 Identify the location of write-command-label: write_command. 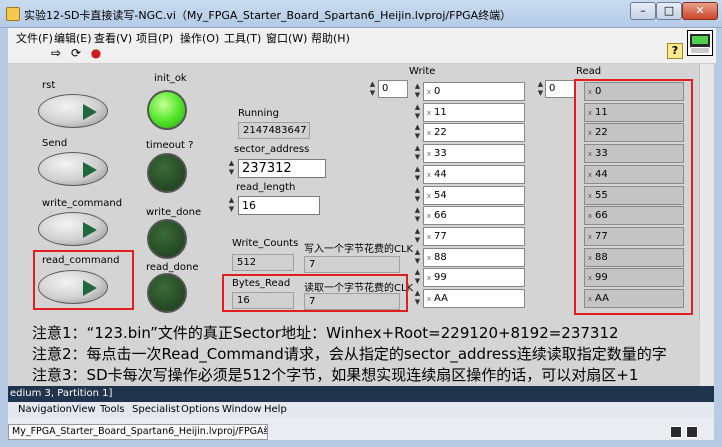
(82, 203).